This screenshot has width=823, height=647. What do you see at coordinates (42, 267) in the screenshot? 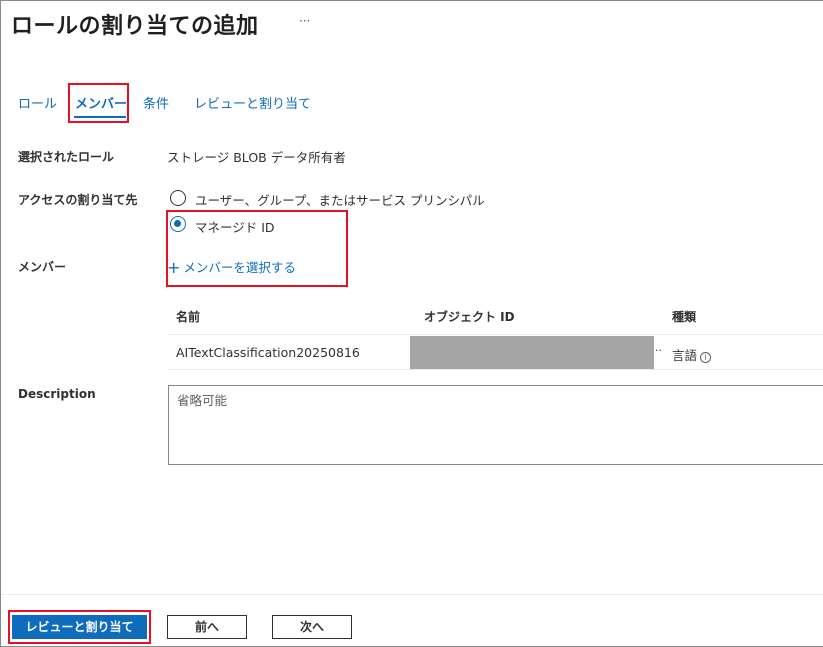
I see `members-label: メンバー` at bounding box center [42, 267].